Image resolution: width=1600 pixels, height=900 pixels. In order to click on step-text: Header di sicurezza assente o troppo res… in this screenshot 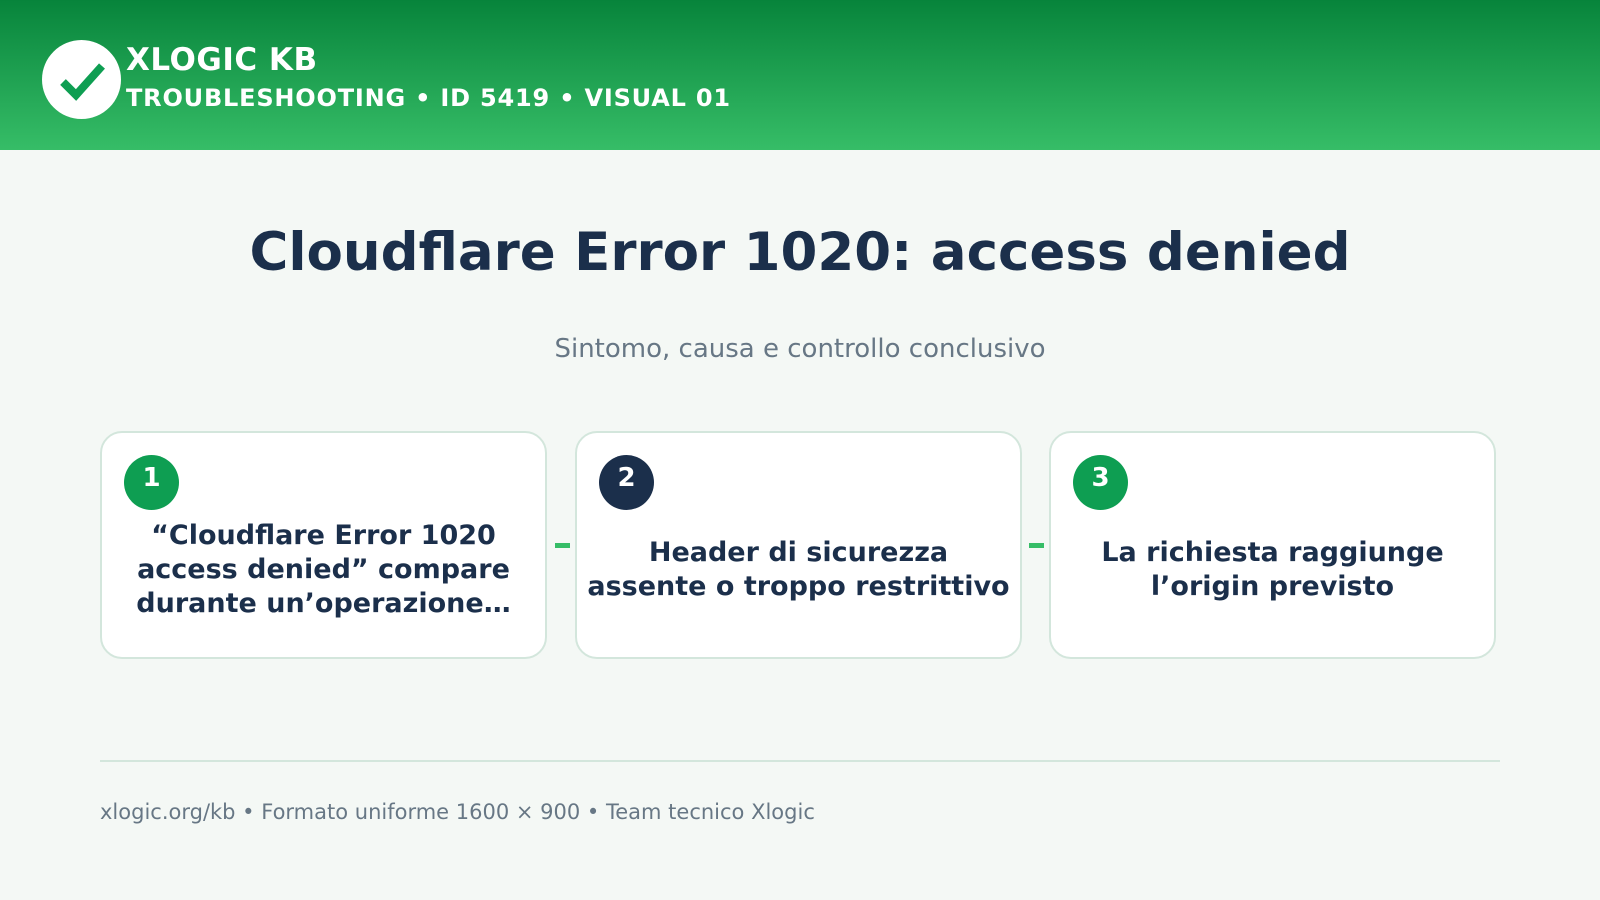, I will do `click(798, 569)`.